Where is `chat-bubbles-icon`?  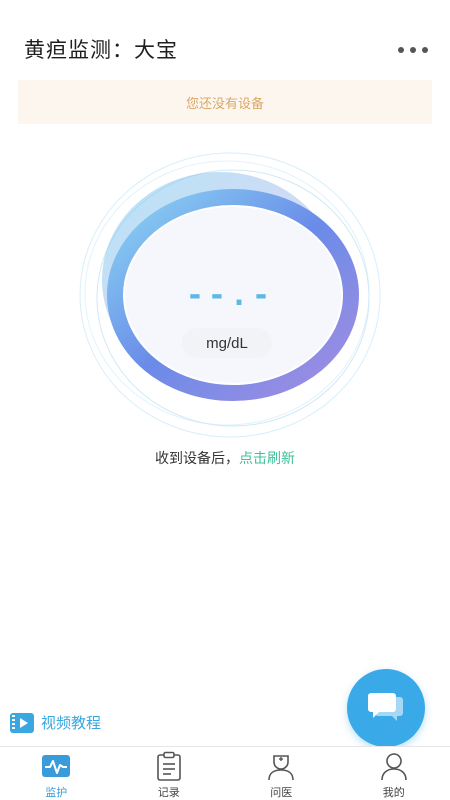 chat-bubbles-icon is located at coordinates (385, 707).